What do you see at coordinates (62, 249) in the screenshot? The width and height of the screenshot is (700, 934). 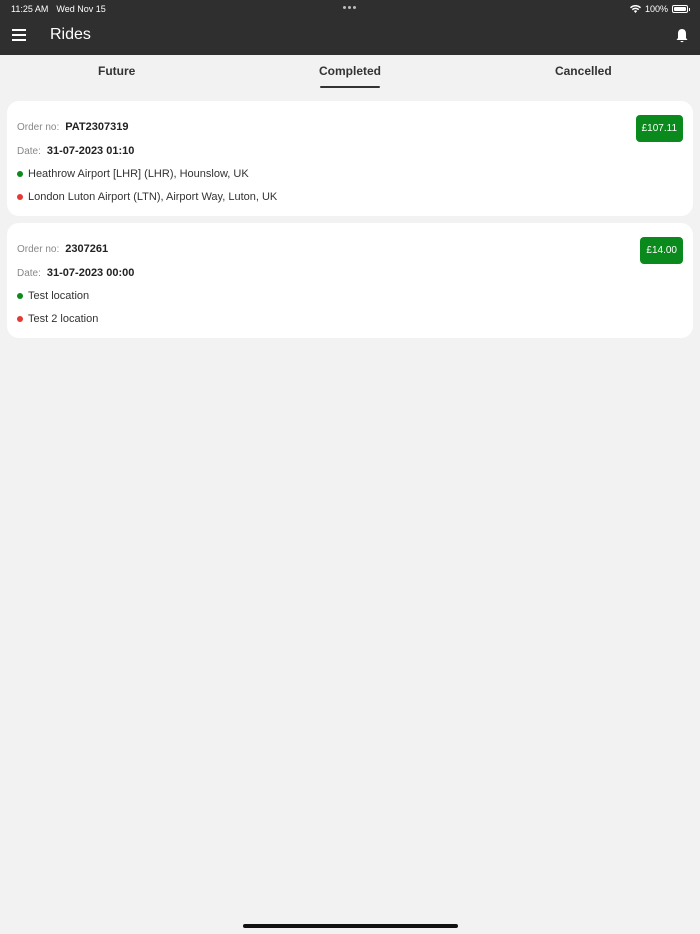 I see `order-row: Order no: 2307261` at bounding box center [62, 249].